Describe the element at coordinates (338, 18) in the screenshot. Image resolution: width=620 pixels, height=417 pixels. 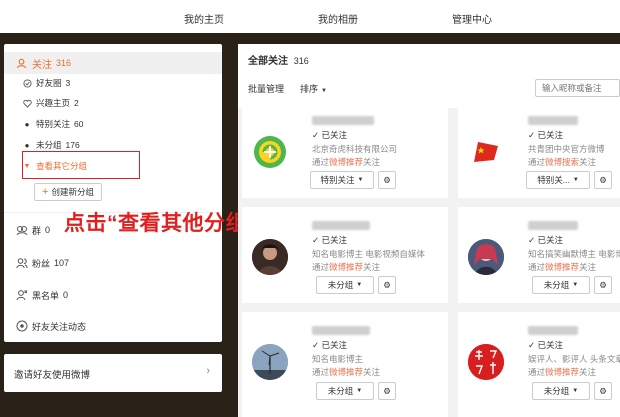
I see `nav-my-album: 我的相册` at that location.